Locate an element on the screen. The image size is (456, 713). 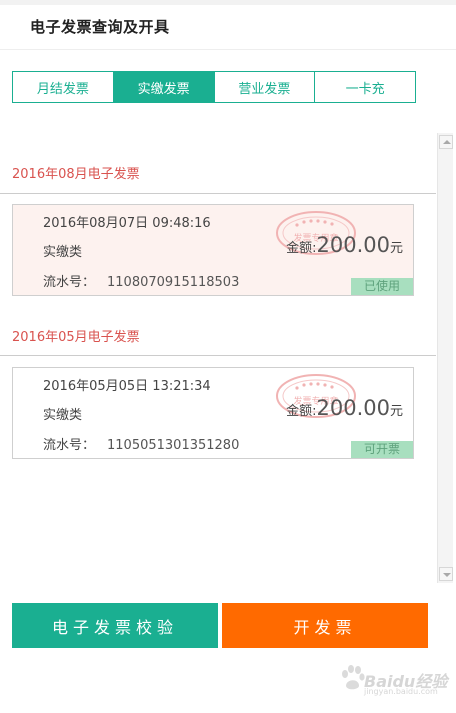
group-title-2016-08: 2016年08月电子发票 is located at coordinates (76, 174).